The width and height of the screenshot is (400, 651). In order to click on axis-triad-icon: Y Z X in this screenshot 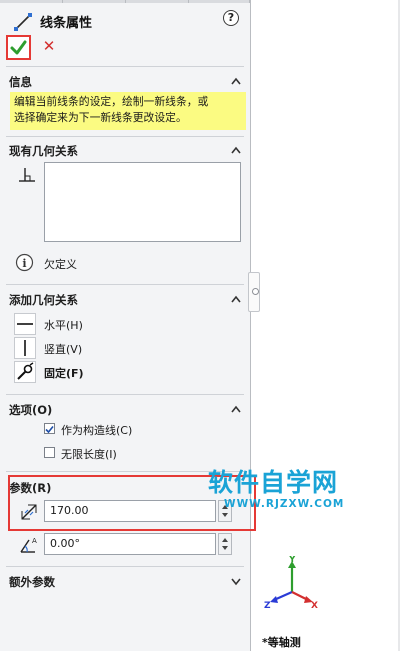, I will do `click(291, 583)`.